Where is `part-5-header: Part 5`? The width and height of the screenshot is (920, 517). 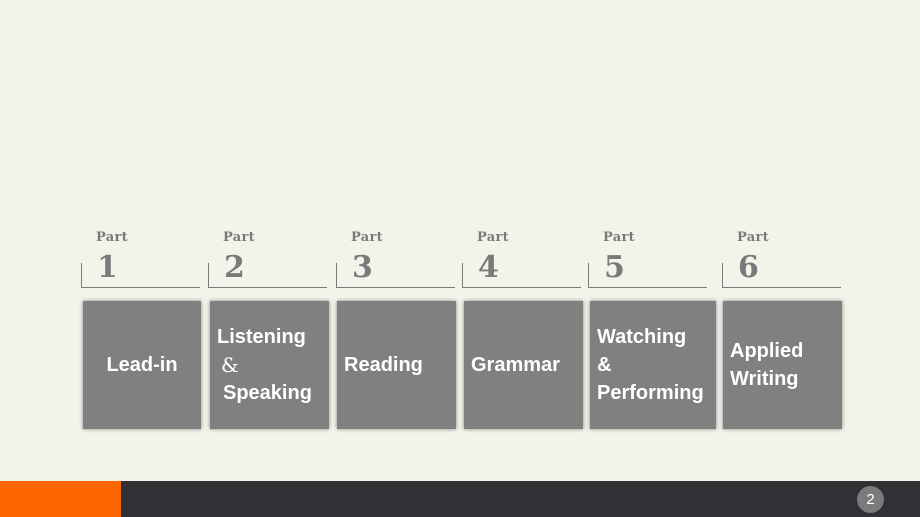
part-5-header: Part 5 is located at coordinates (648, 258).